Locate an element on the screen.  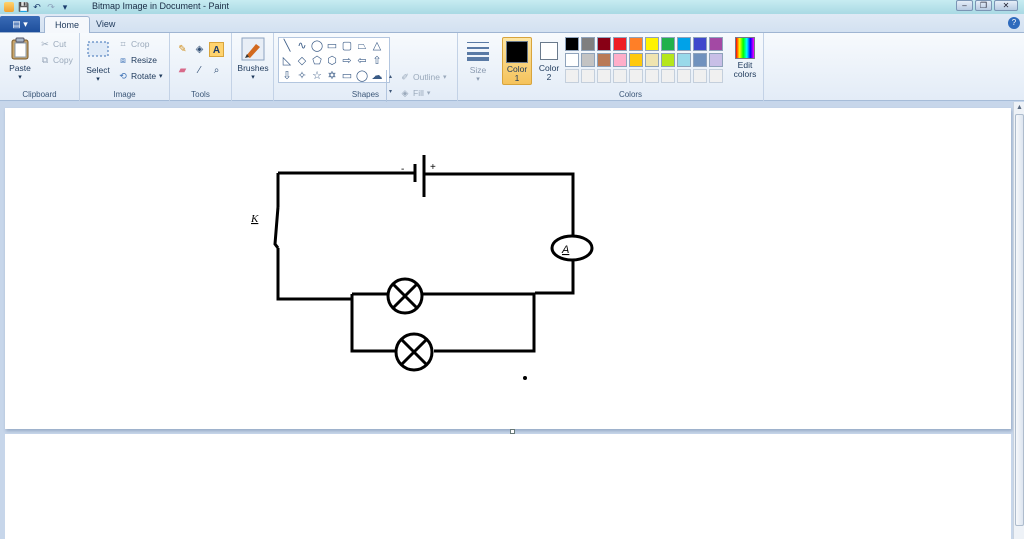
resize-icon: ⧈ is located at coordinates (123, 60).